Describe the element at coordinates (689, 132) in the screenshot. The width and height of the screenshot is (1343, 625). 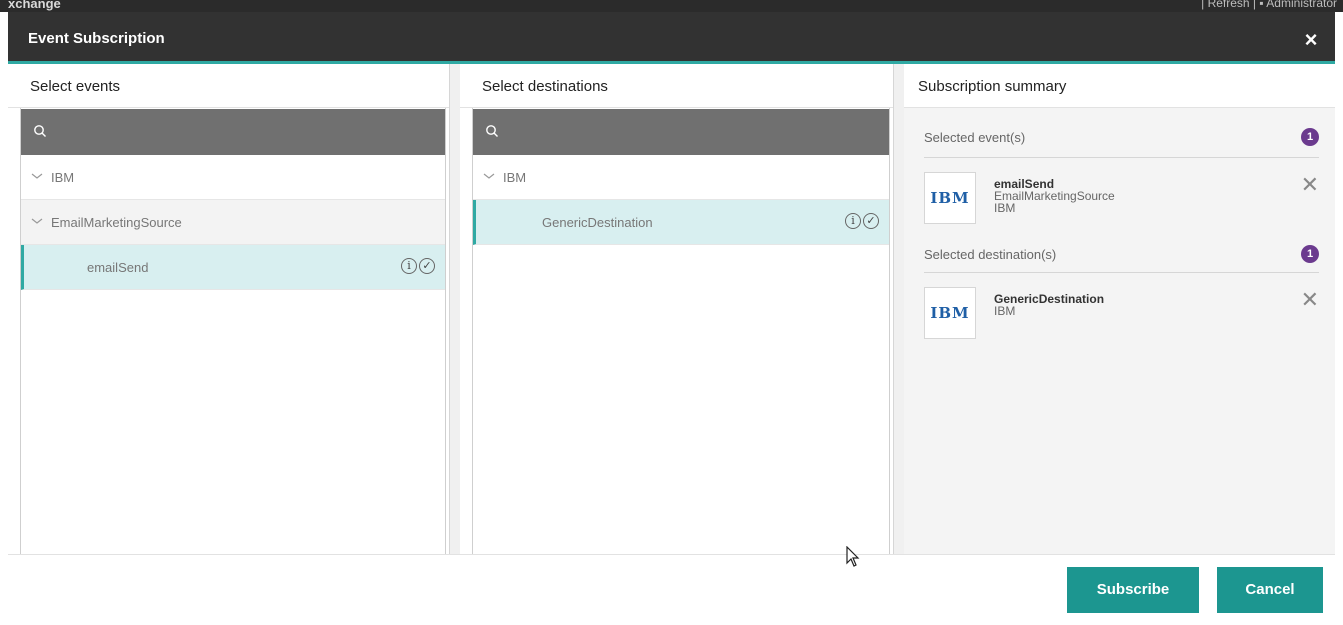
I see `destinations-search-input` at that location.